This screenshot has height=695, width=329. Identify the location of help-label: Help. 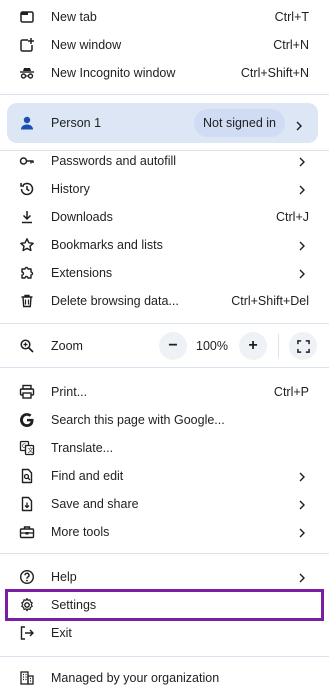
(64, 577).